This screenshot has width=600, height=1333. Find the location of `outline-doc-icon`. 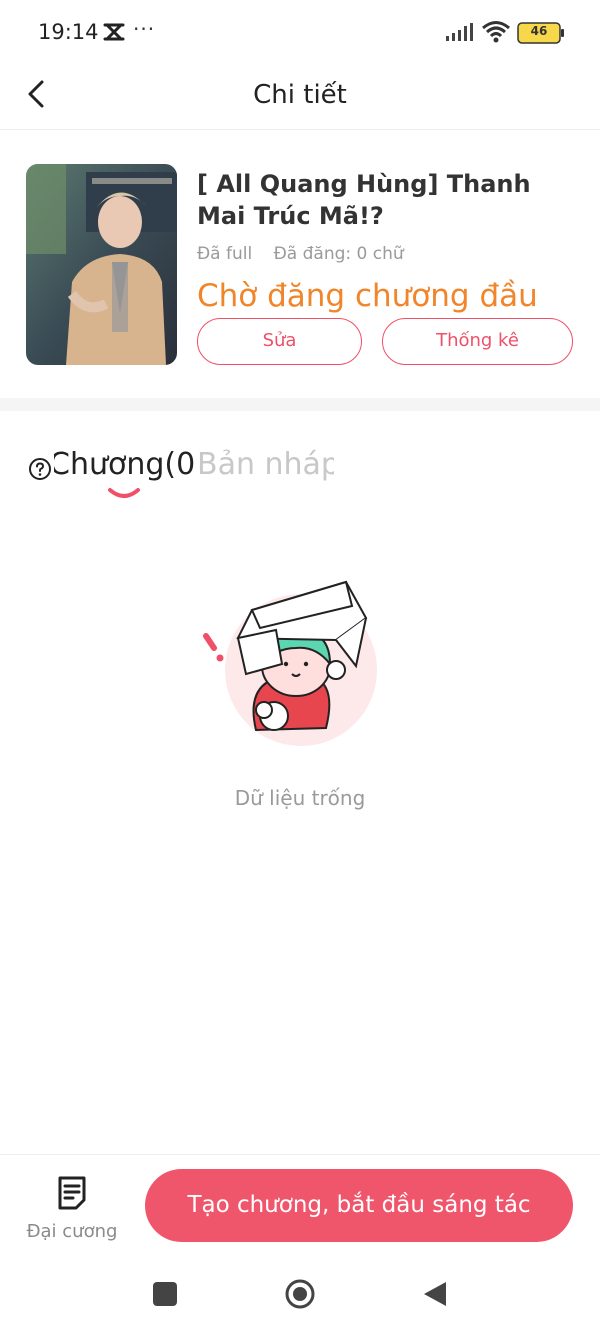

outline-doc-icon is located at coordinates (72, 1193).